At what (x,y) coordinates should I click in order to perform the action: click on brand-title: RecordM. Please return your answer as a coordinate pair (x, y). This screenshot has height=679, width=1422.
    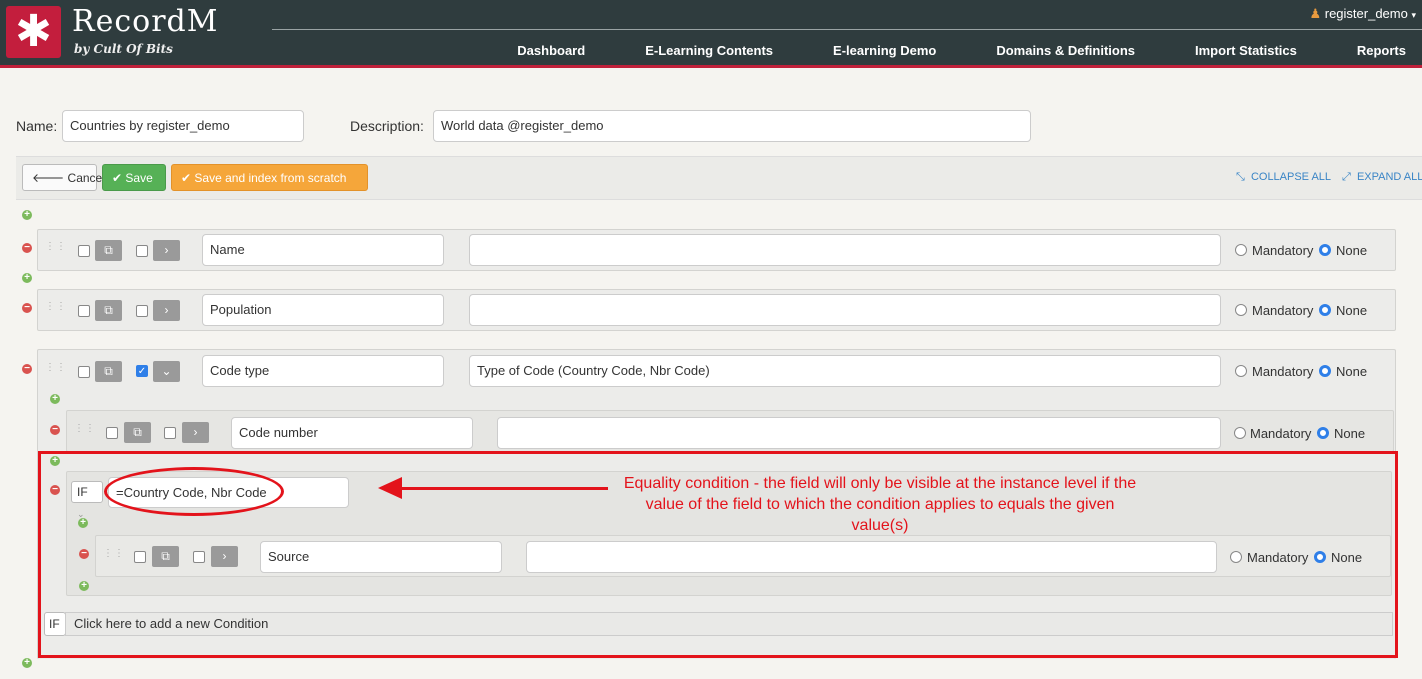
    Looking at the image, I should click on (145, 21).